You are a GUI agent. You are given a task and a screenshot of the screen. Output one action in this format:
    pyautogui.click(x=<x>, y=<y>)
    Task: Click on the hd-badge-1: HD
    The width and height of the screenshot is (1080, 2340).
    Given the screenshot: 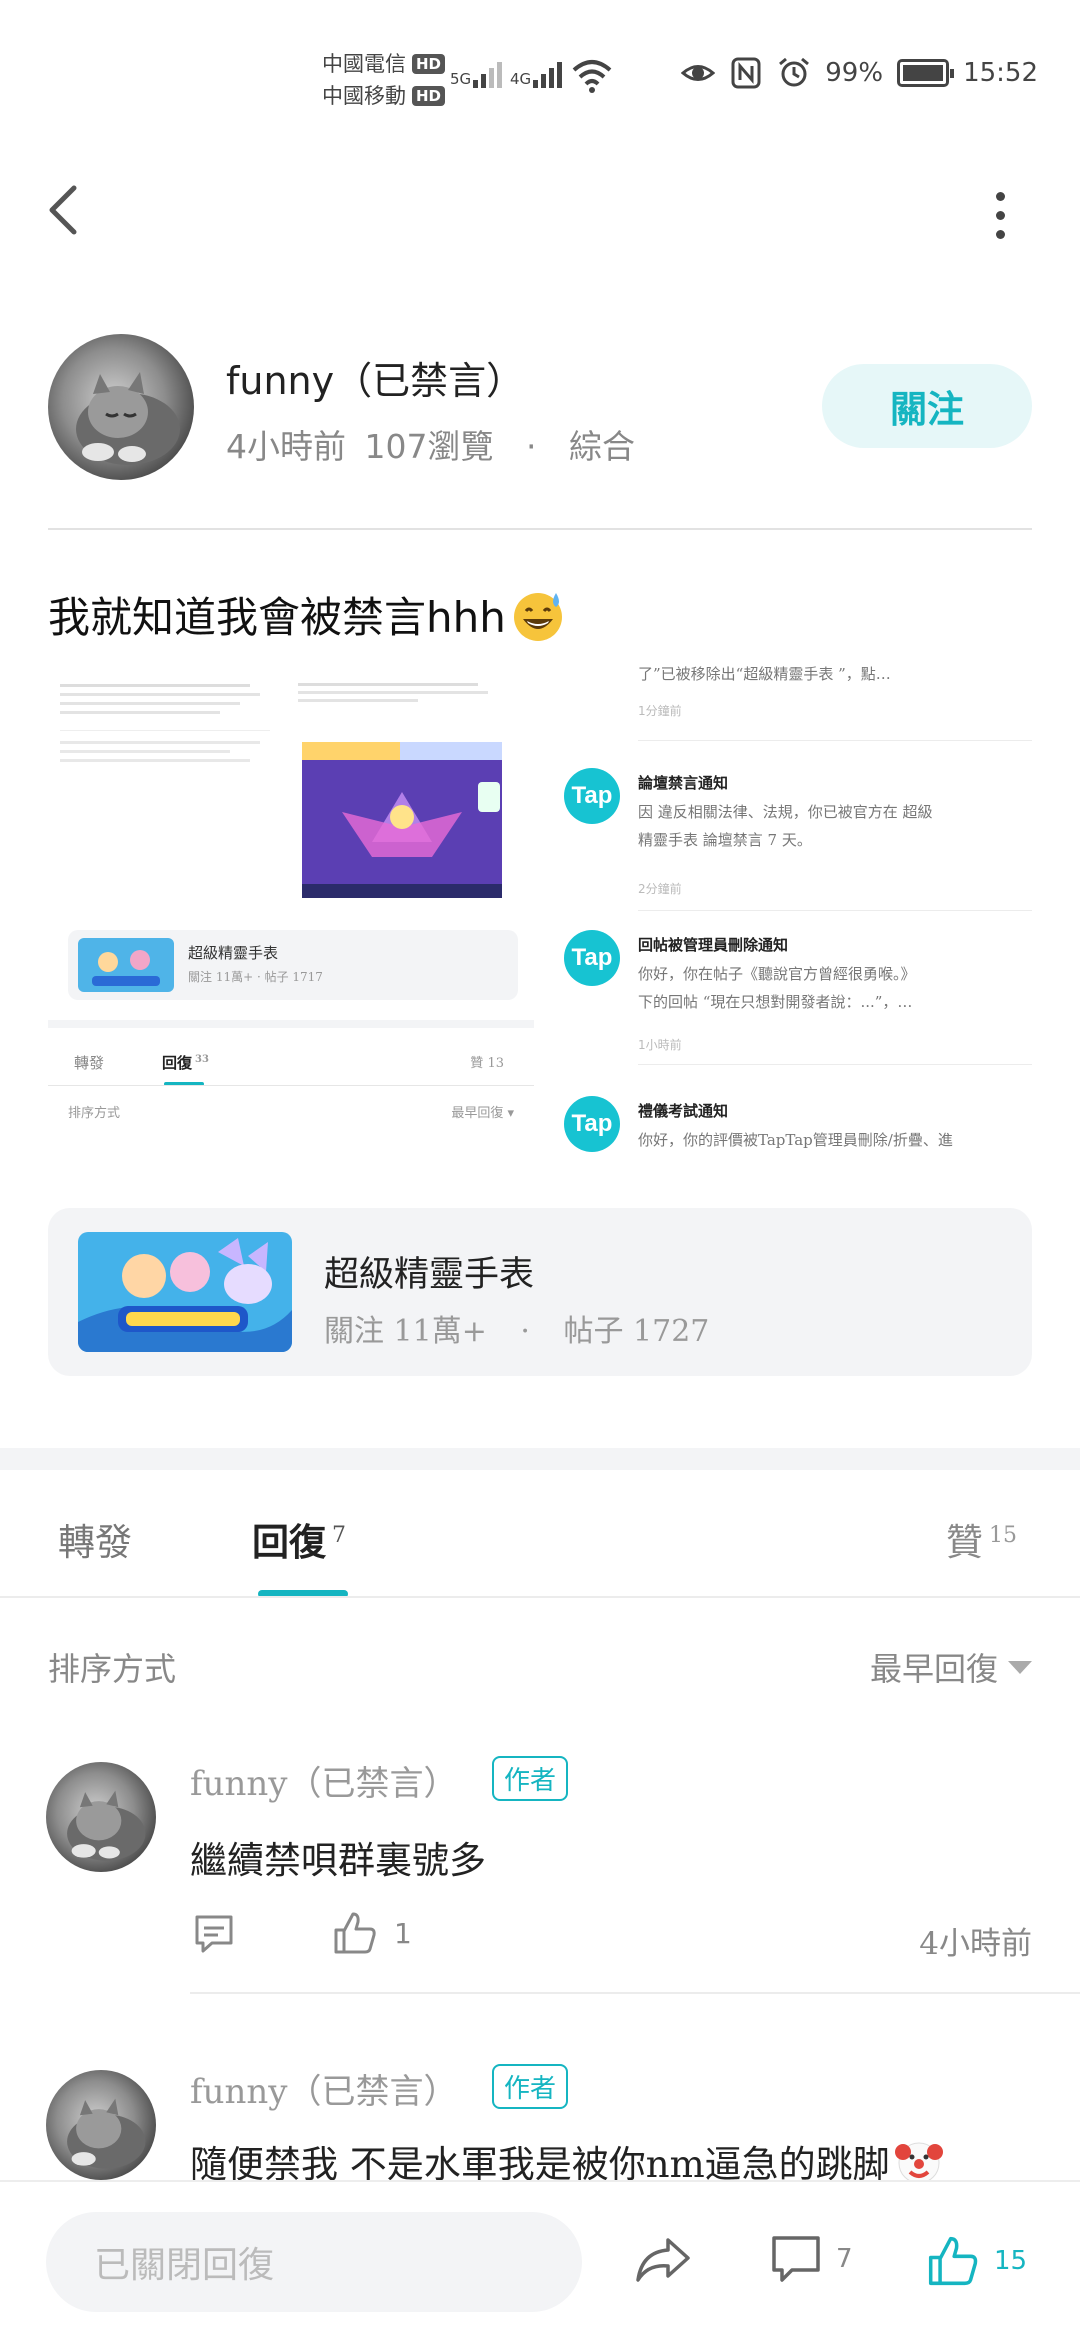 What is the action you would take?
    pyautogui.click(x=429, y=64)
    